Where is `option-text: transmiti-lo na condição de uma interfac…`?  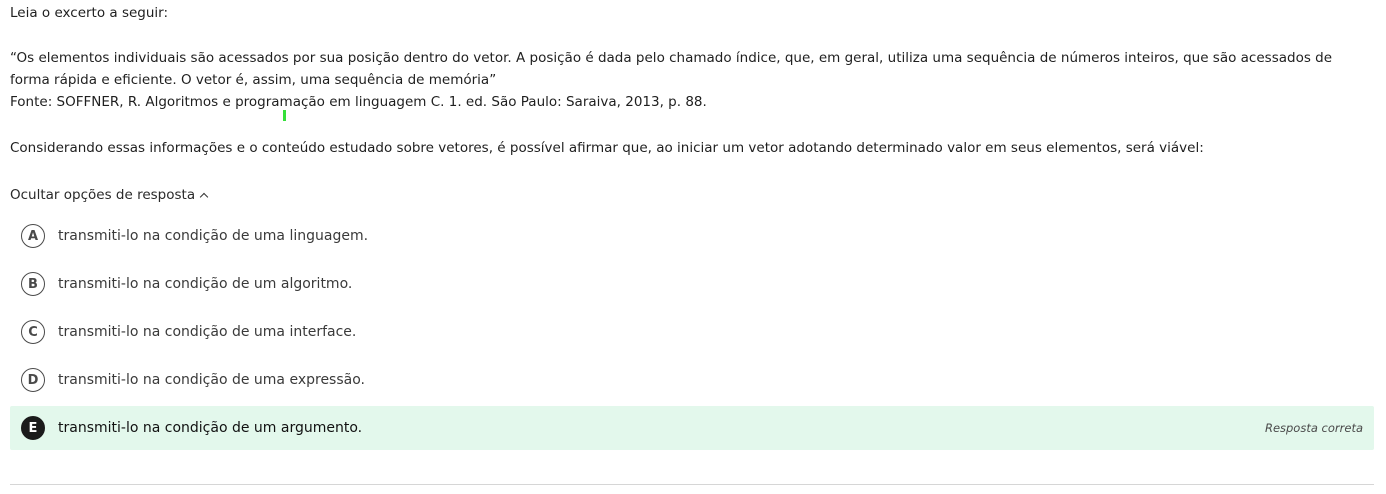
option-text: transmiti-lo na condição de uma interfac… is located at coordinates (207, 332).